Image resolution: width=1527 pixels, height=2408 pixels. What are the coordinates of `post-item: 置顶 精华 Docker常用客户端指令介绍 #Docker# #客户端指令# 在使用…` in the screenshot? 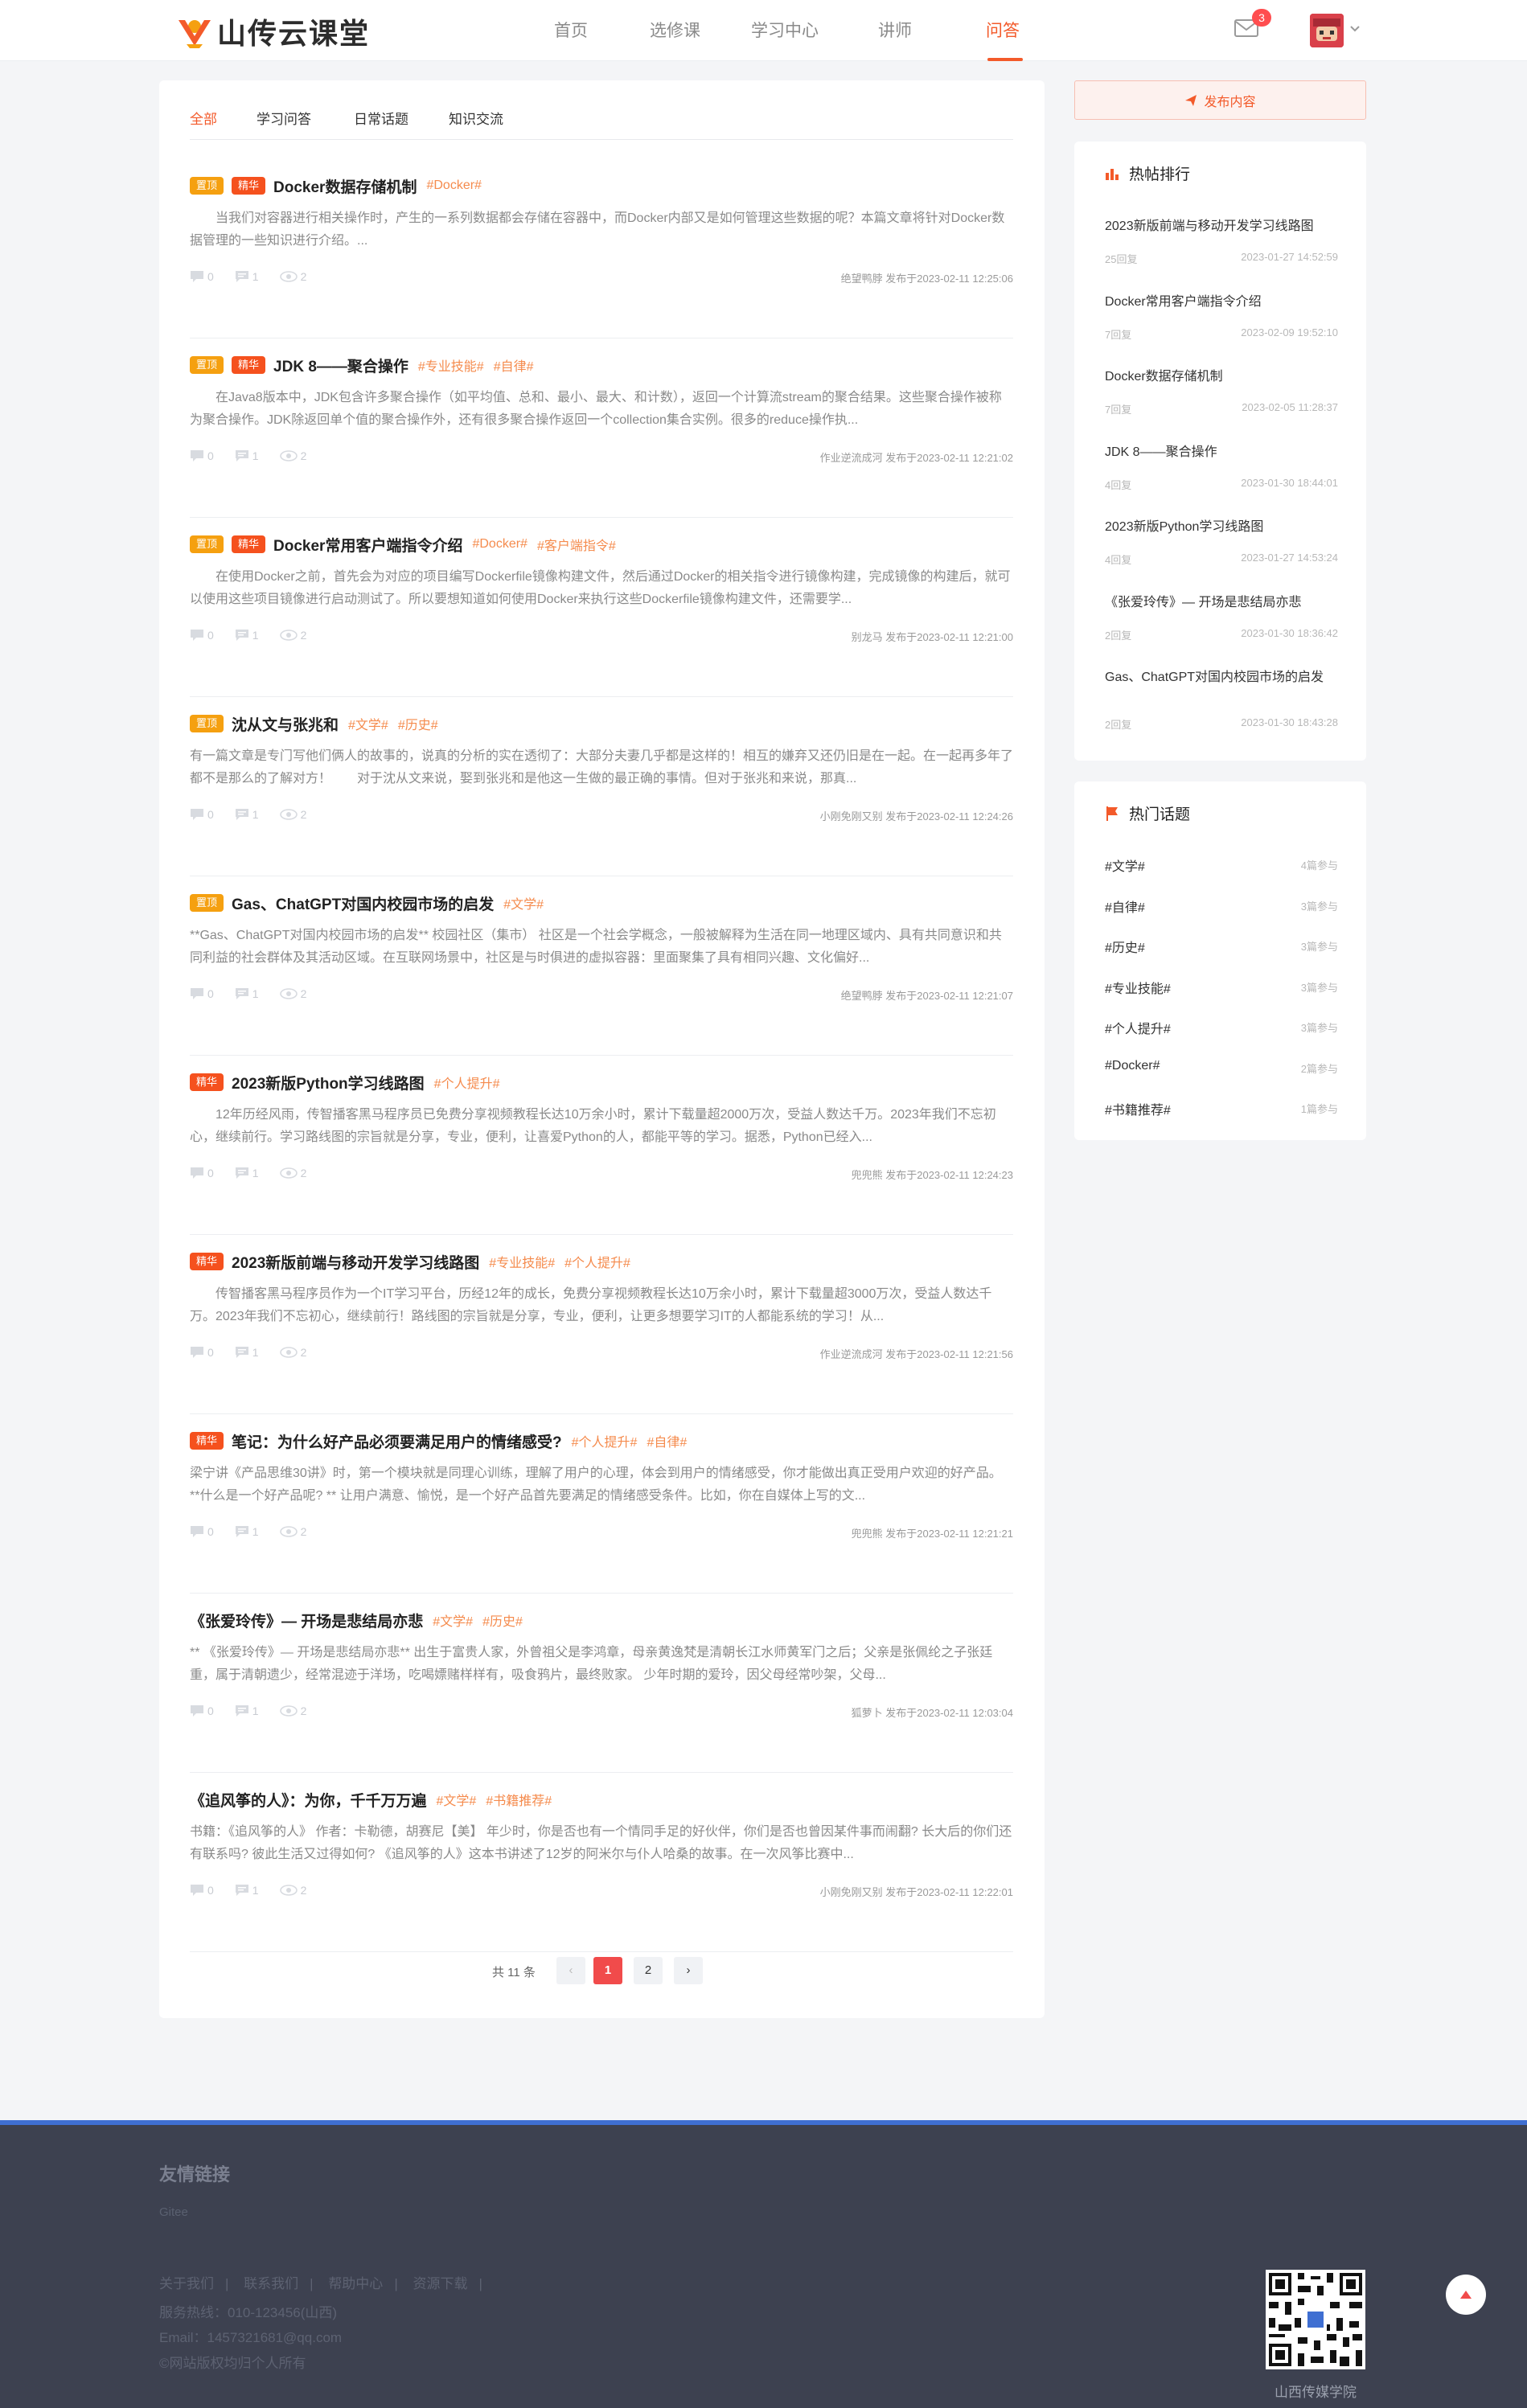 It's located at (601, 608).